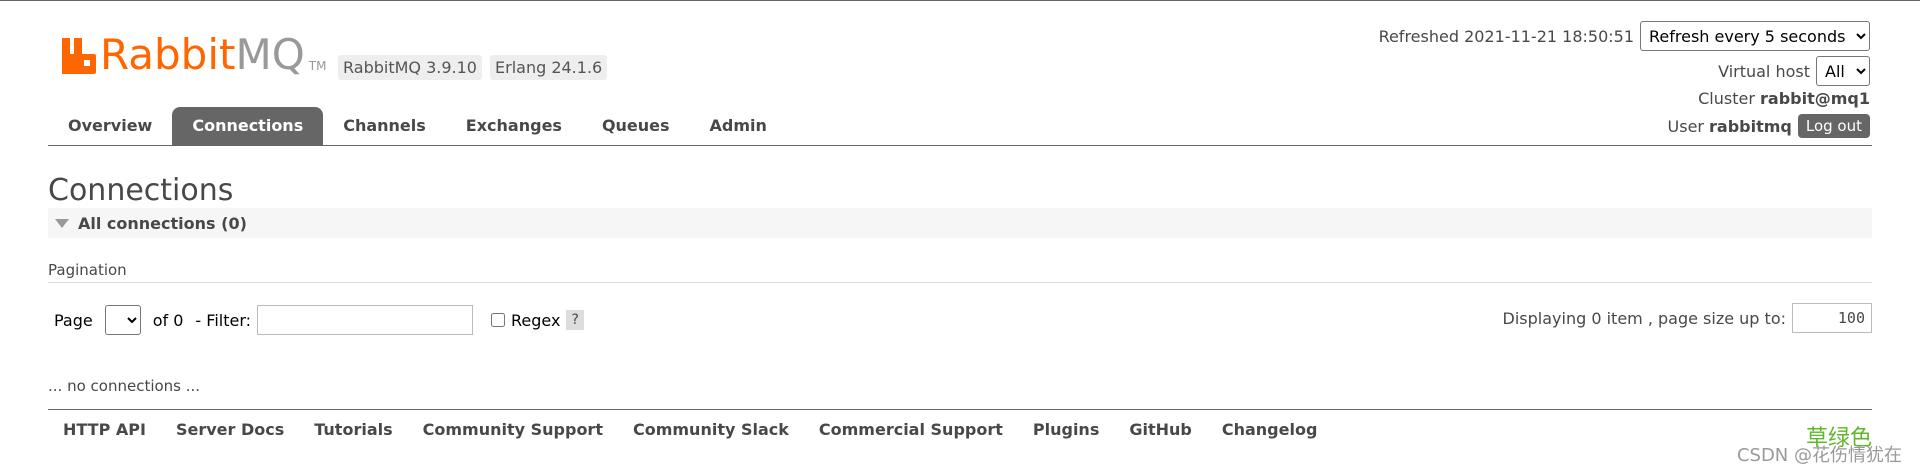 This screenshot has width=1920, height=469. I want to click on page-size-input, so click(1832, 318).